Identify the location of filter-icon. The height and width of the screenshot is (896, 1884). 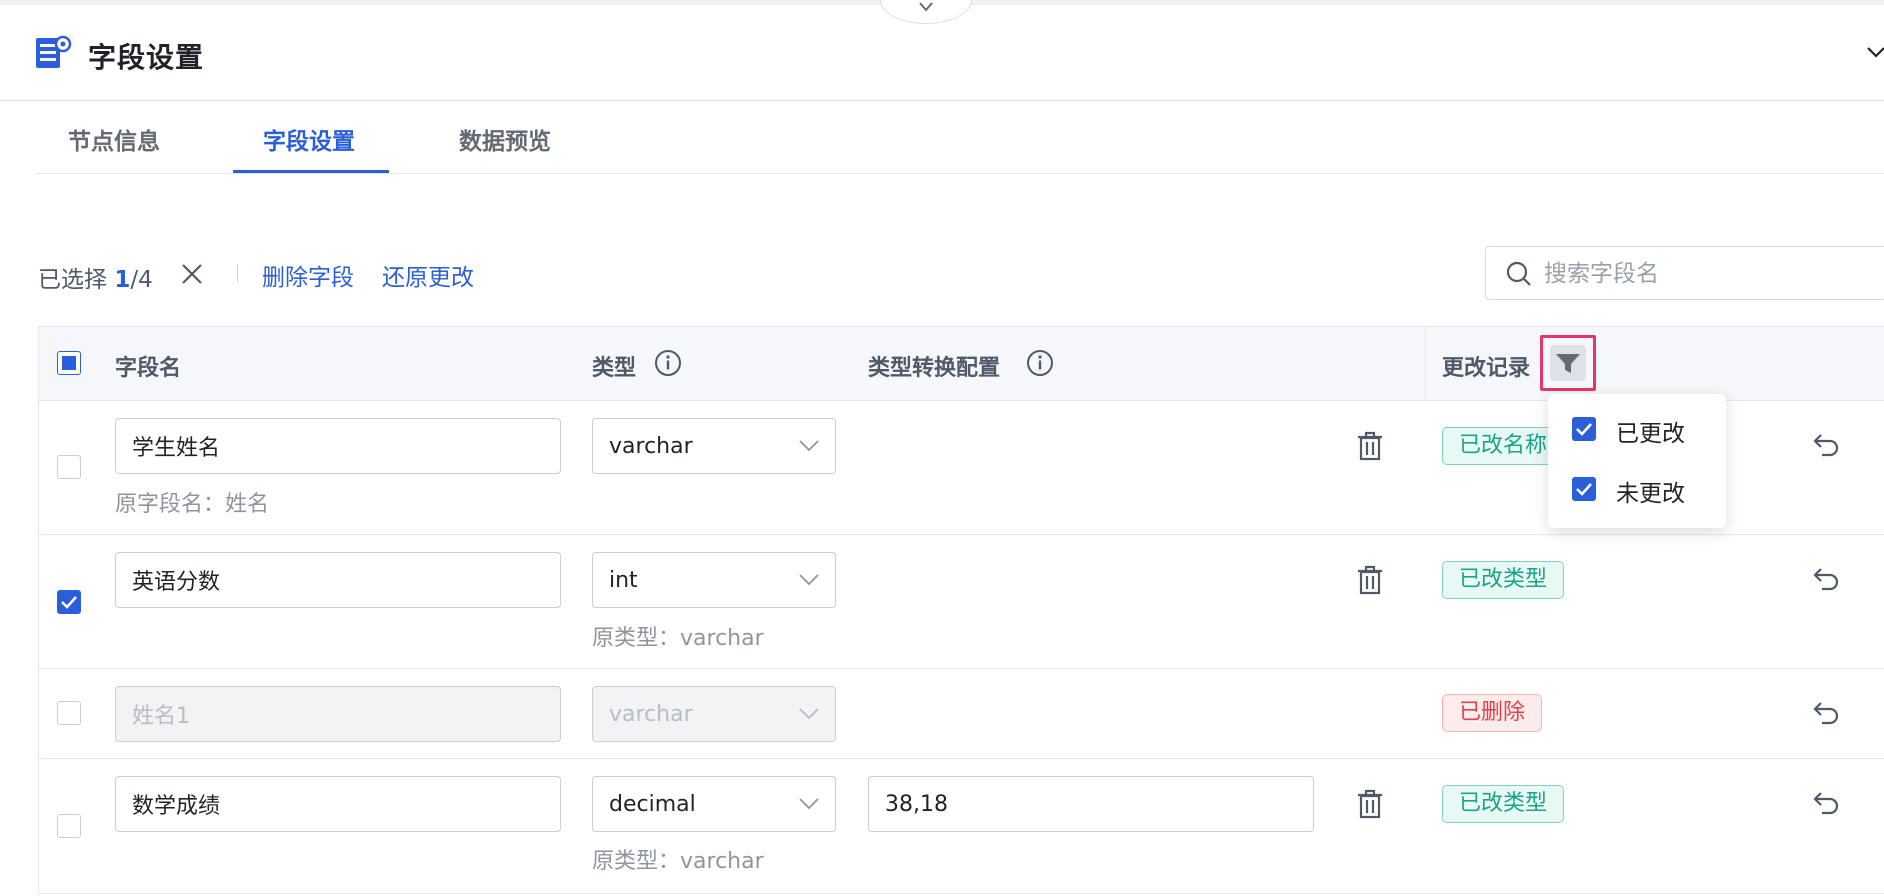
(1568, 363).